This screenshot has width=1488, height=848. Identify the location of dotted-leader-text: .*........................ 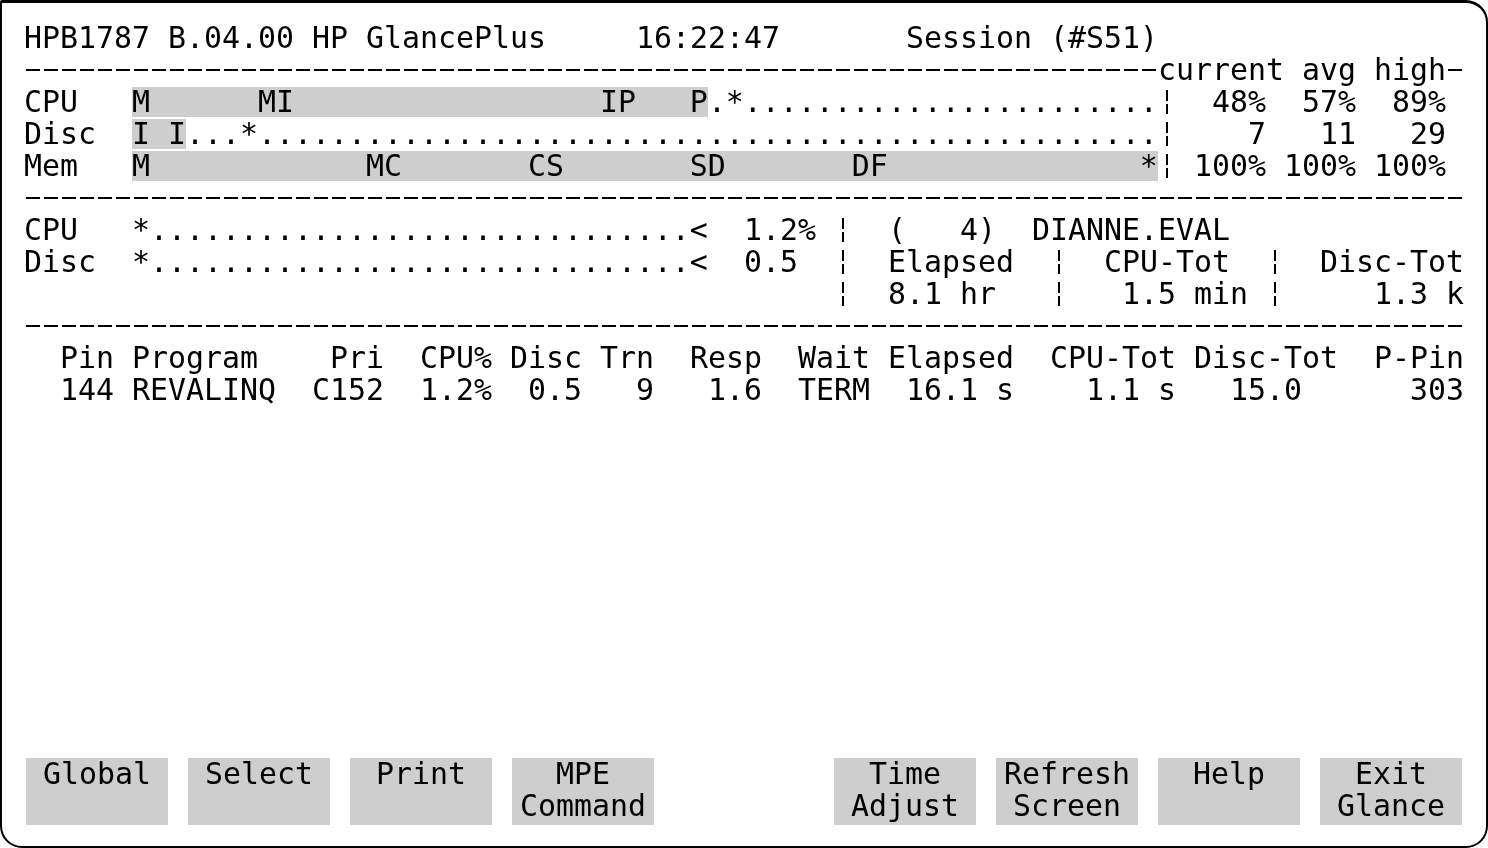
(932, 102).